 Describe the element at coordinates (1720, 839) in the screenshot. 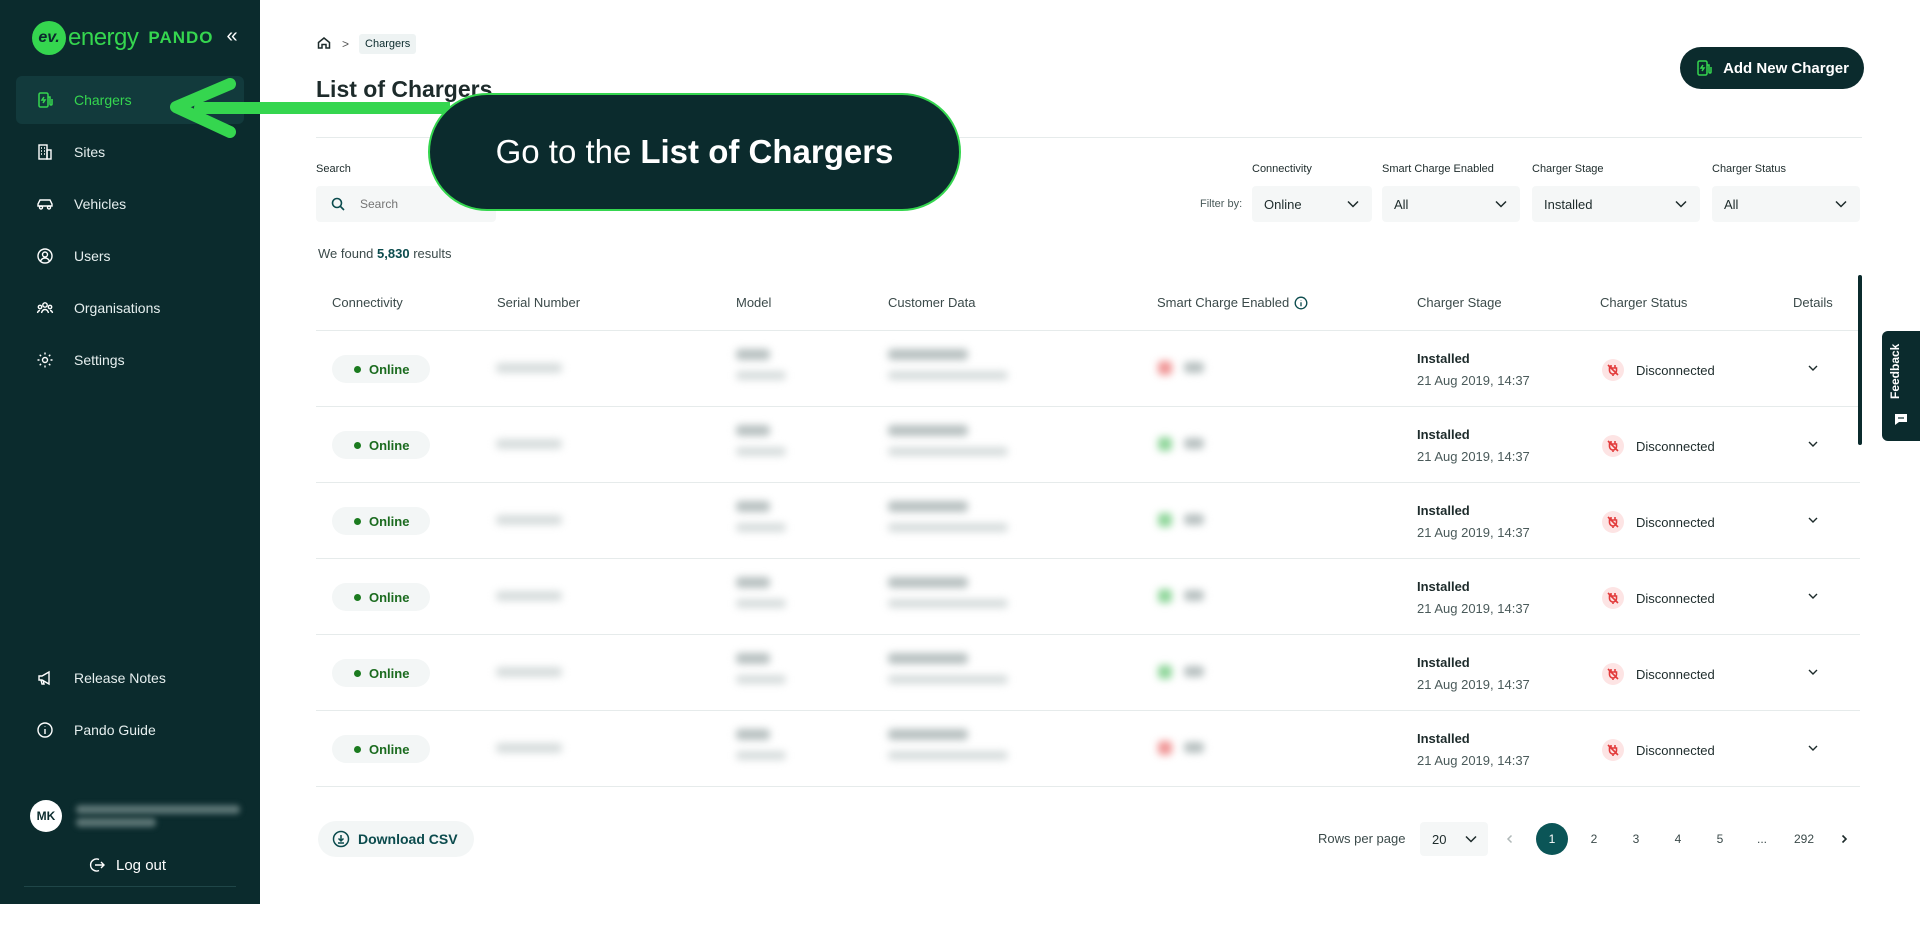

I see `pagination-page-5: 5` at that location.